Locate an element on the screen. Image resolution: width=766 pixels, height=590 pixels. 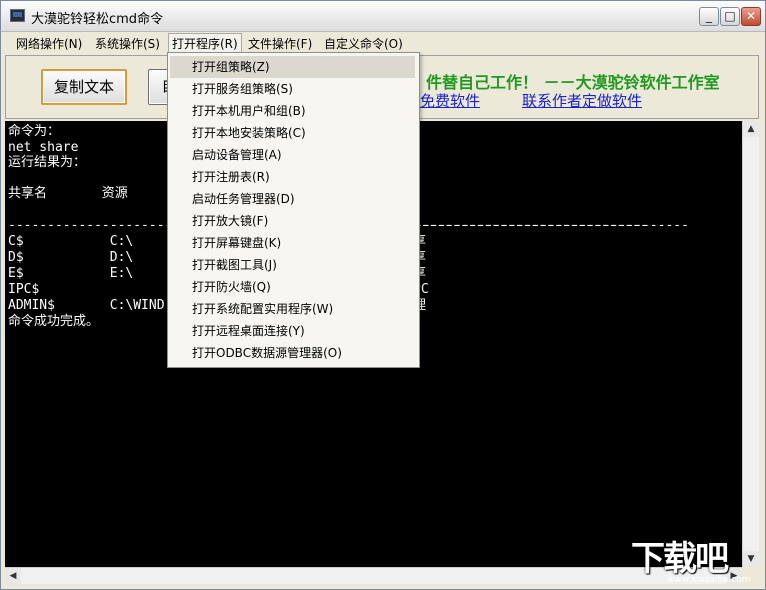
console-line: E$ E:\ is located at coordinates (71, 273).